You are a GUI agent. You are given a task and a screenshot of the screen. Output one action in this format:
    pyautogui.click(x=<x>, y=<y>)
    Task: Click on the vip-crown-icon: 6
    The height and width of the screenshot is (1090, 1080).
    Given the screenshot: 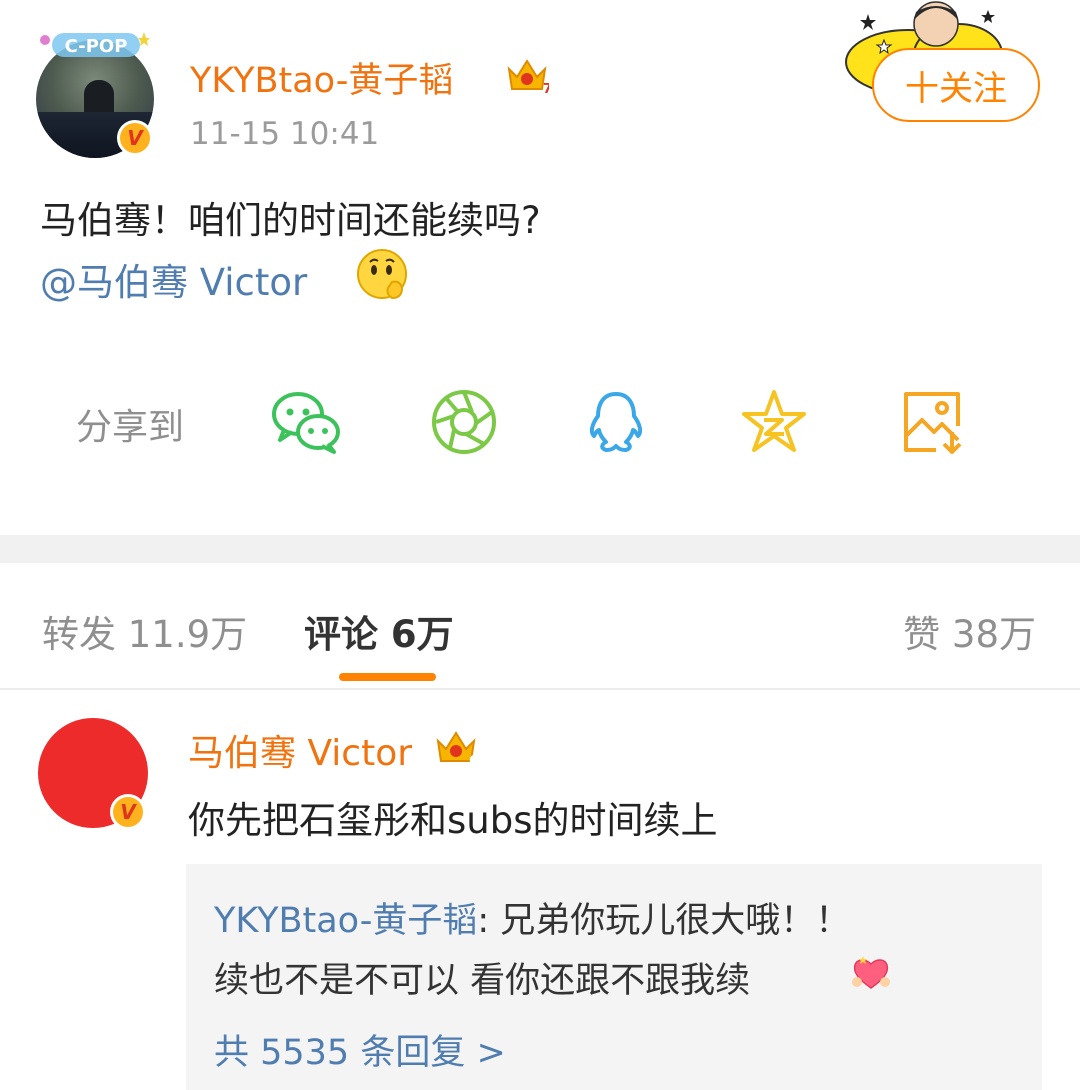 What is the action you would take?
    pyautogui.click(x=457, y=749)
    